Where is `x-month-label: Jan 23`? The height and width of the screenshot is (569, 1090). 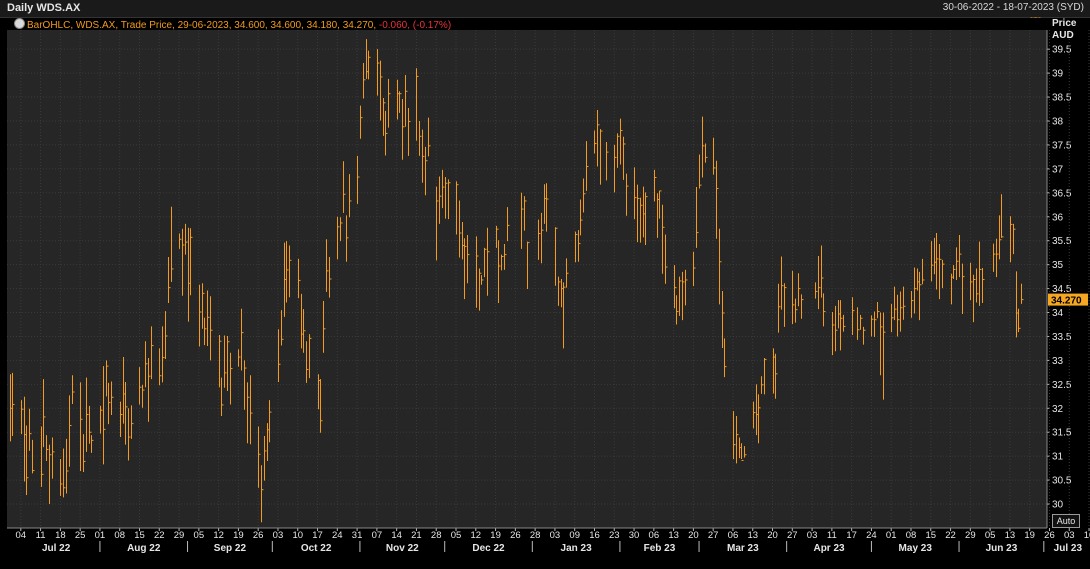
x-month-label: Jan 23 is located at coordinates (577, 548).